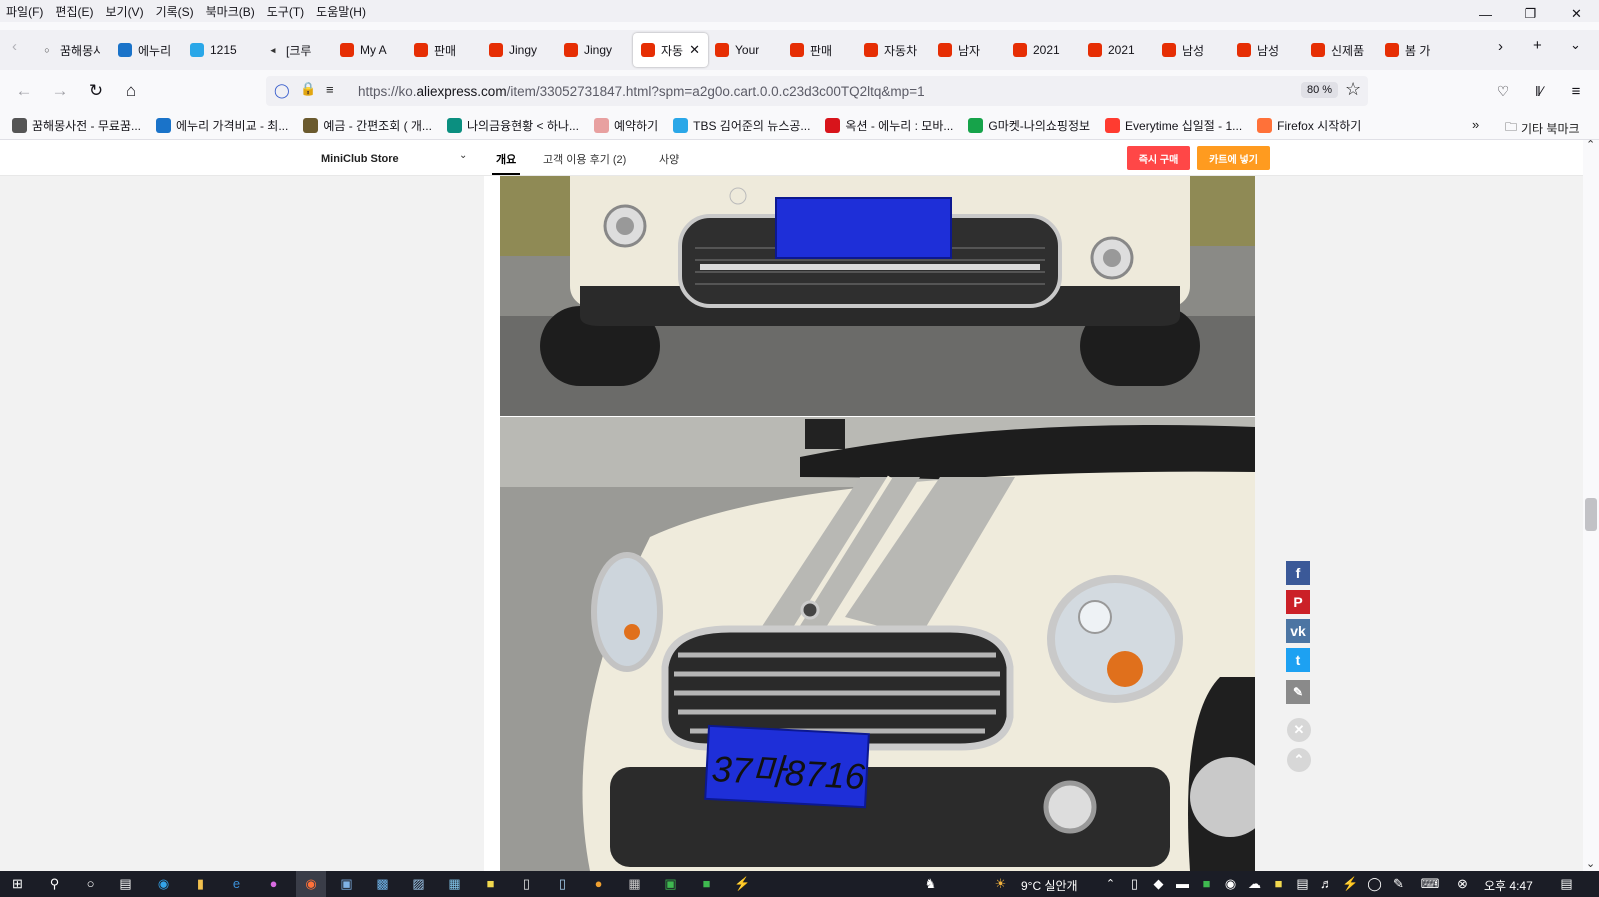  Describe the element at coordinates (490, 883) in the screenshot. I see `kakaotalk-icon: ■` at that location.